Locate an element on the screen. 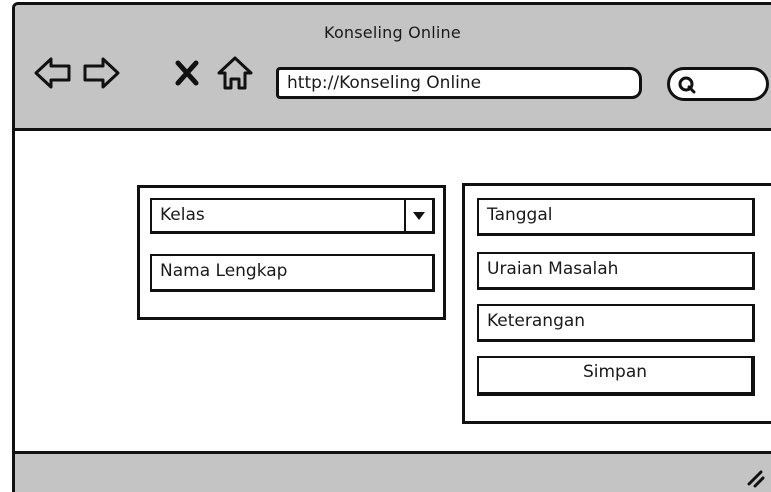 The image size is (771, 492). home-icon is located at coordinates (235, 73).